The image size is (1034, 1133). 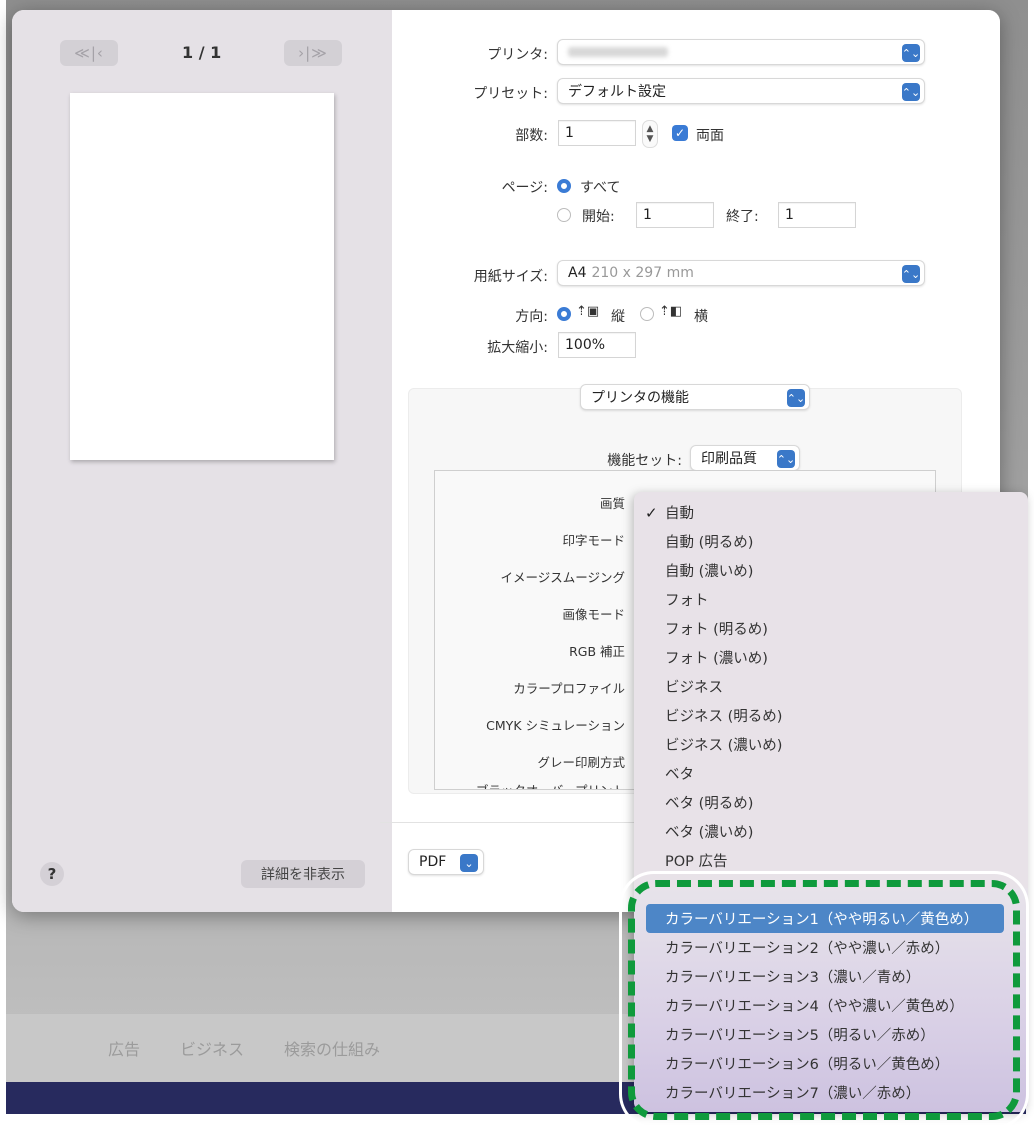 I want to click on menu-item-auto-dark: 自動 (濃いめ), so click(x=831, y=570).